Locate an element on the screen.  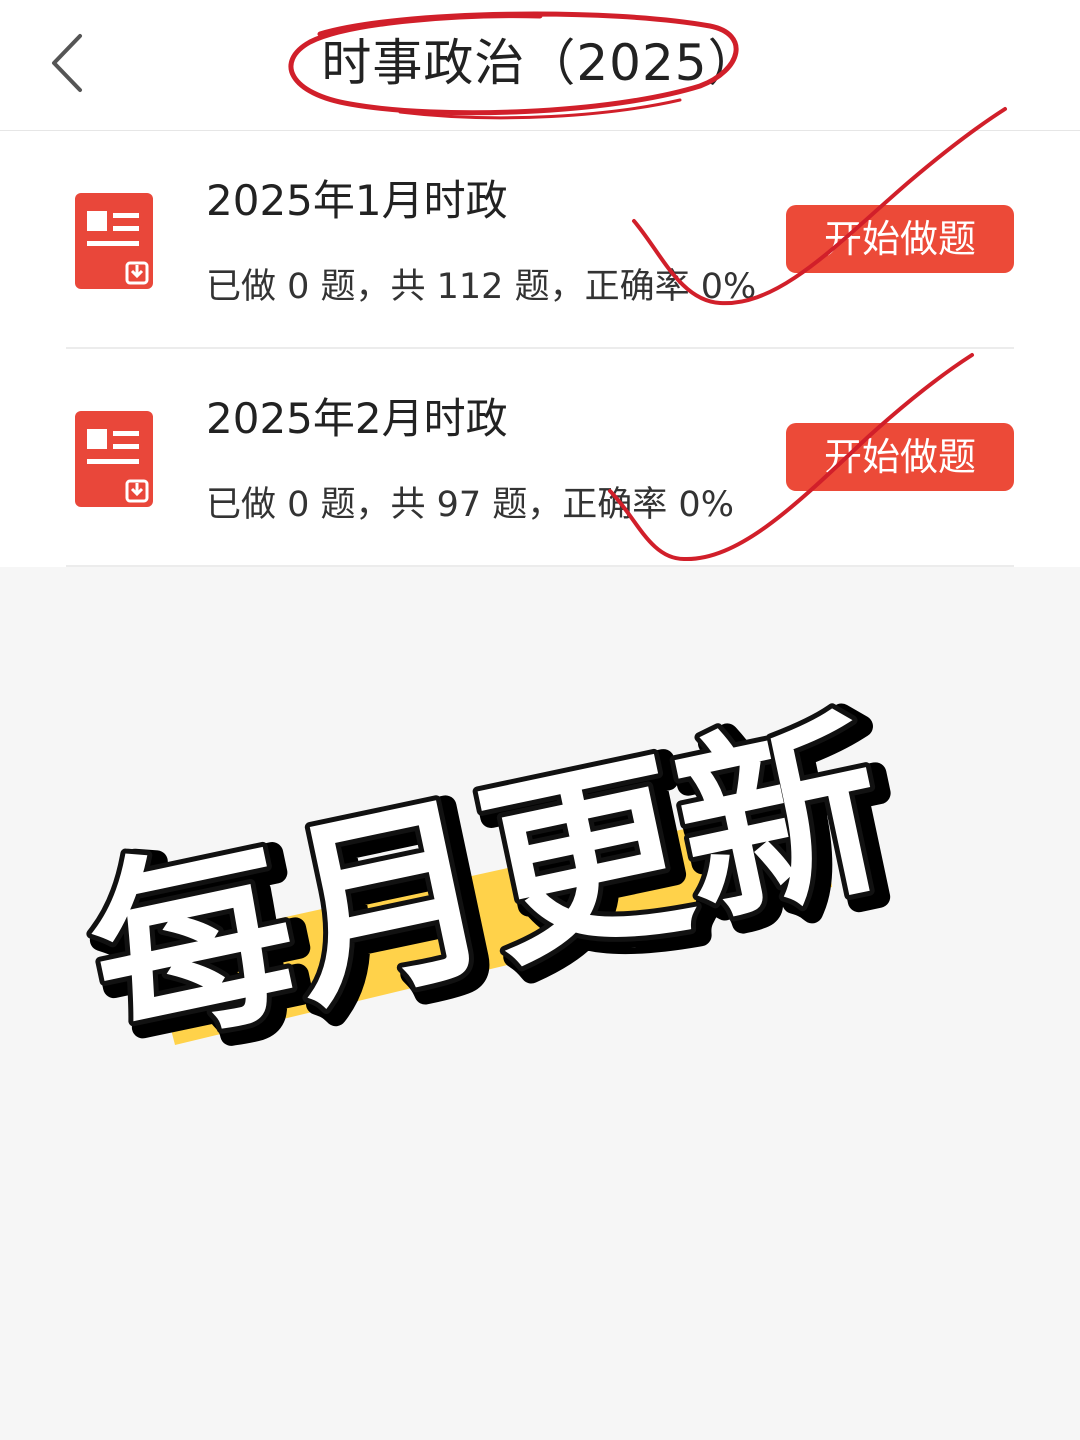
header-bar: 时事政治（2025） is located at coordinates (540, 65).